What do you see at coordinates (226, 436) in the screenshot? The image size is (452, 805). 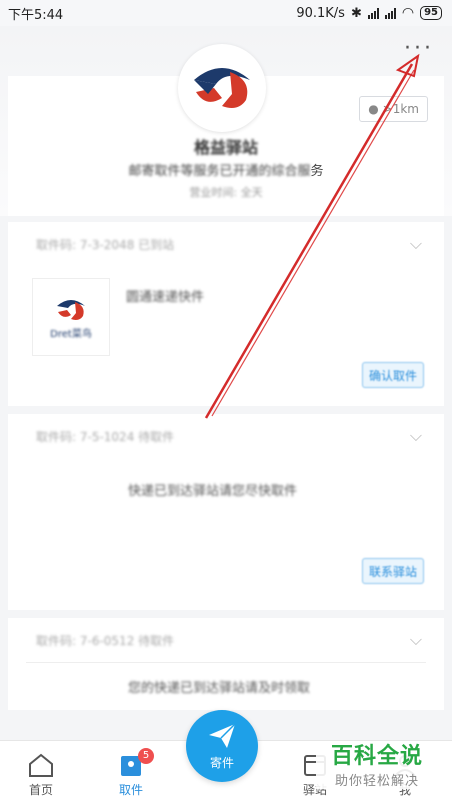 I see `package-card-header: 取件码: 7-5-1024 待取件 ⌵` at bounding box center [226, 436].